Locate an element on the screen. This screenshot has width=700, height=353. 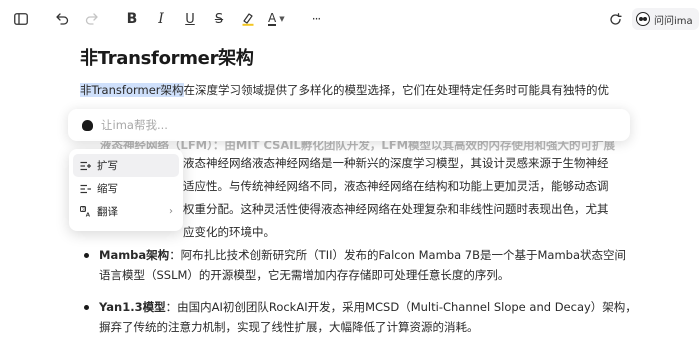
underline-icon: U is located at coordinates (190, 19).